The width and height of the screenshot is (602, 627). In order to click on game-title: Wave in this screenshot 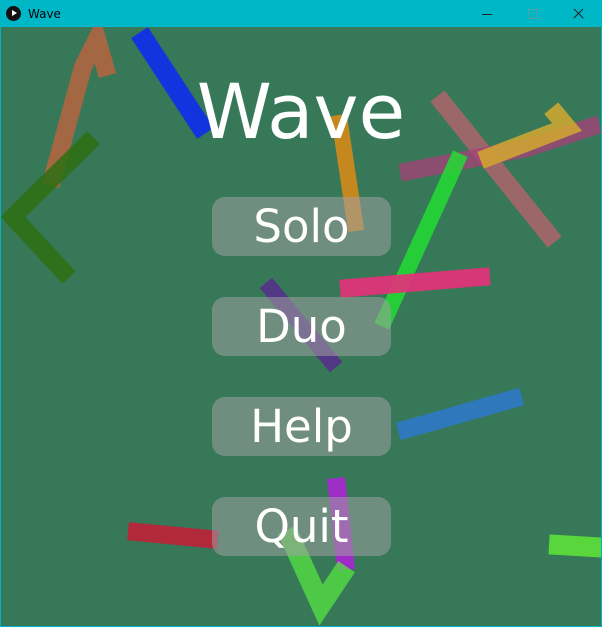, I will do `click(301, 111)`.